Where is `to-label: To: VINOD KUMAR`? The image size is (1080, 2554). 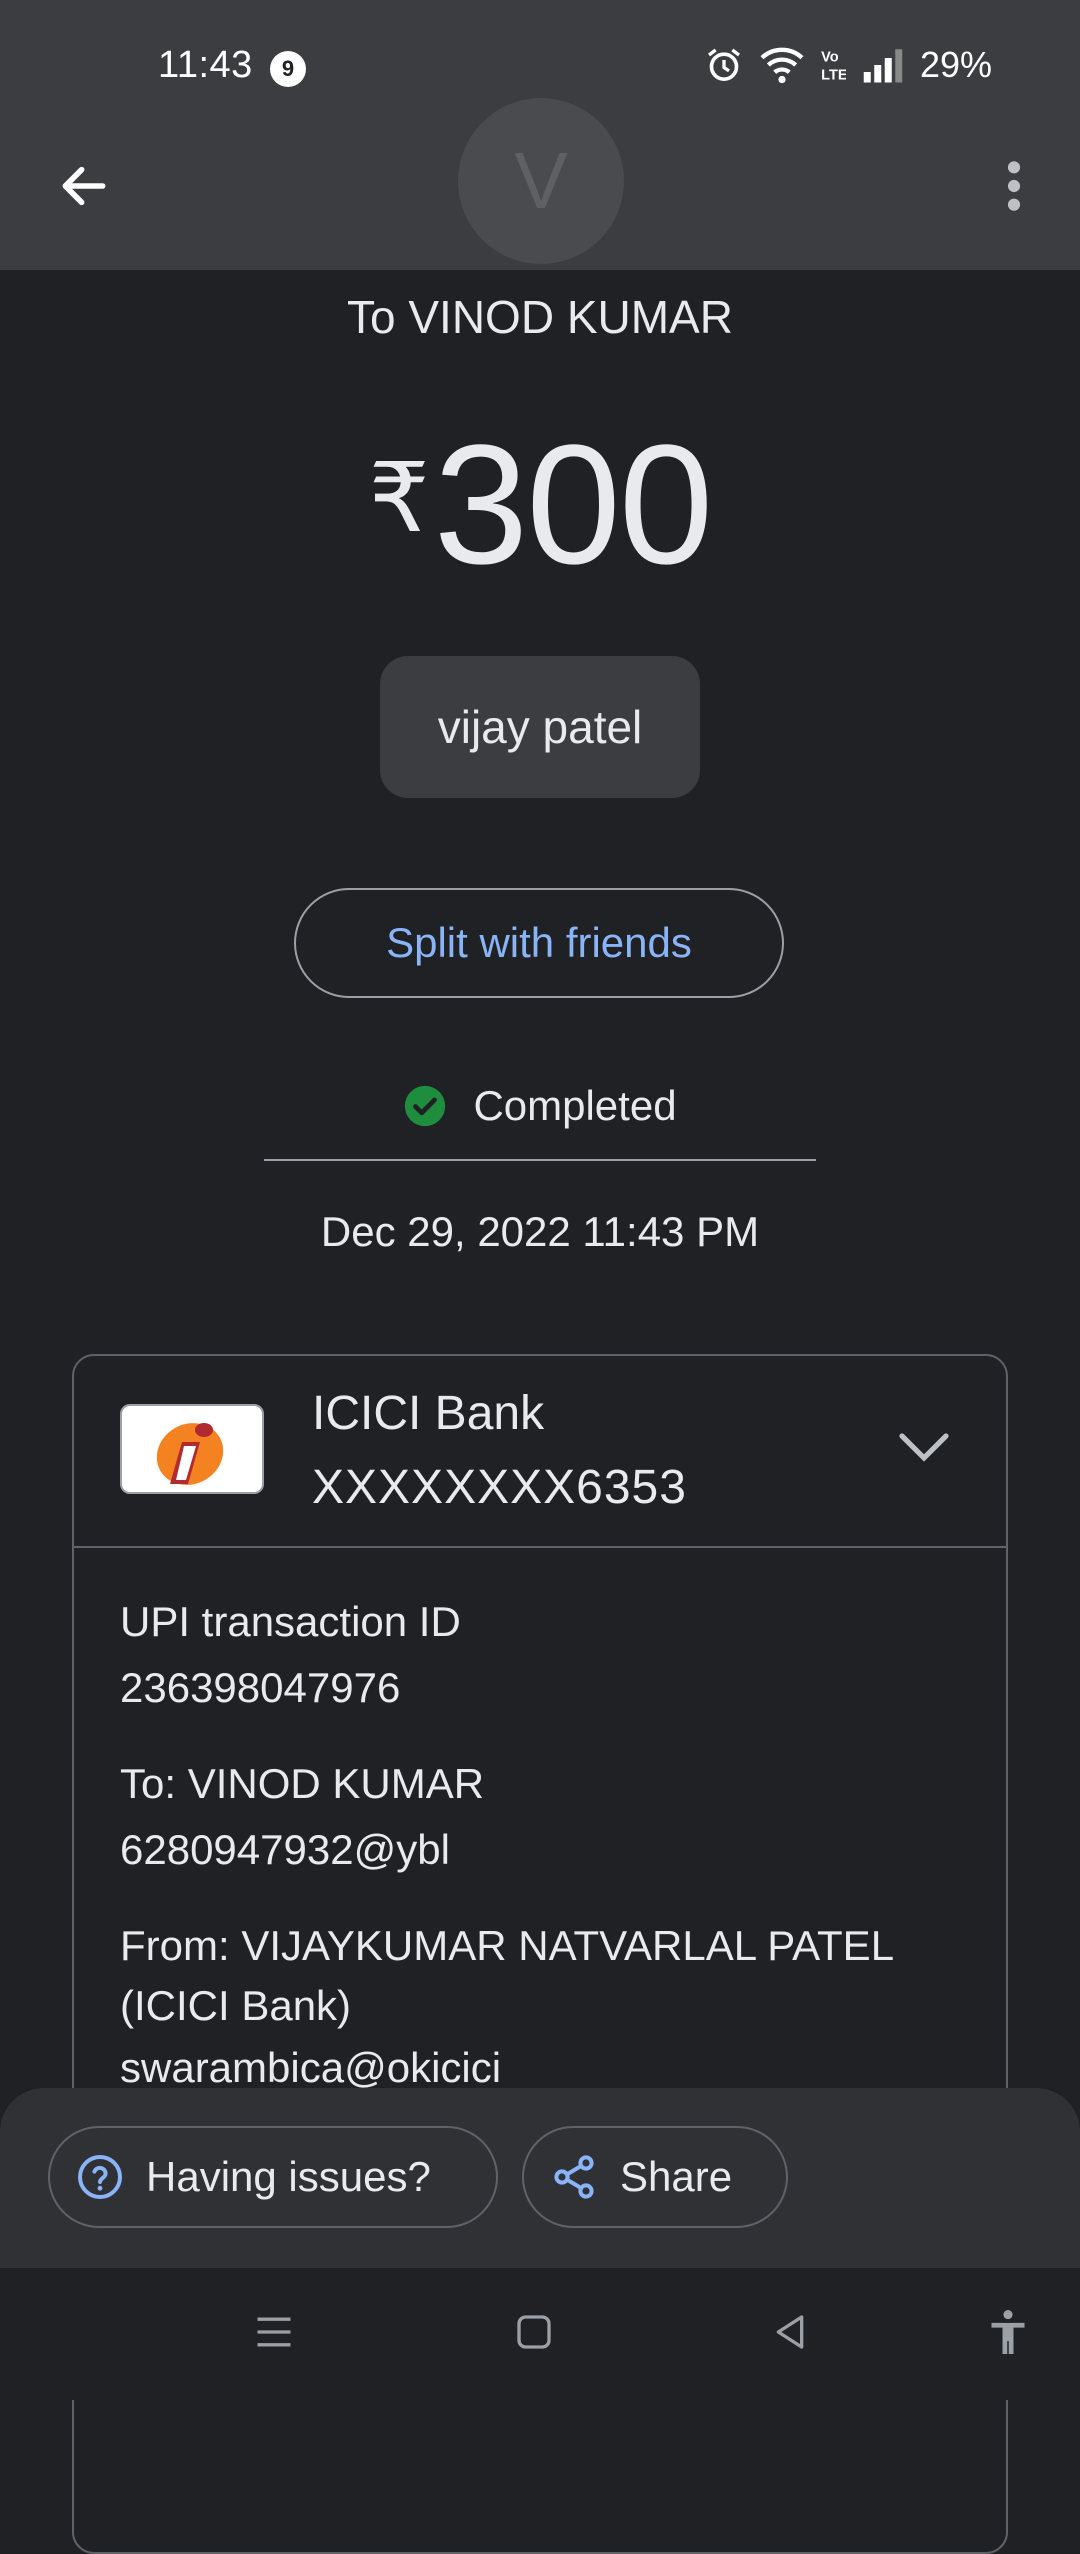
to-label: To: VINOD KUMAR is located at coordinates (302, 1783).